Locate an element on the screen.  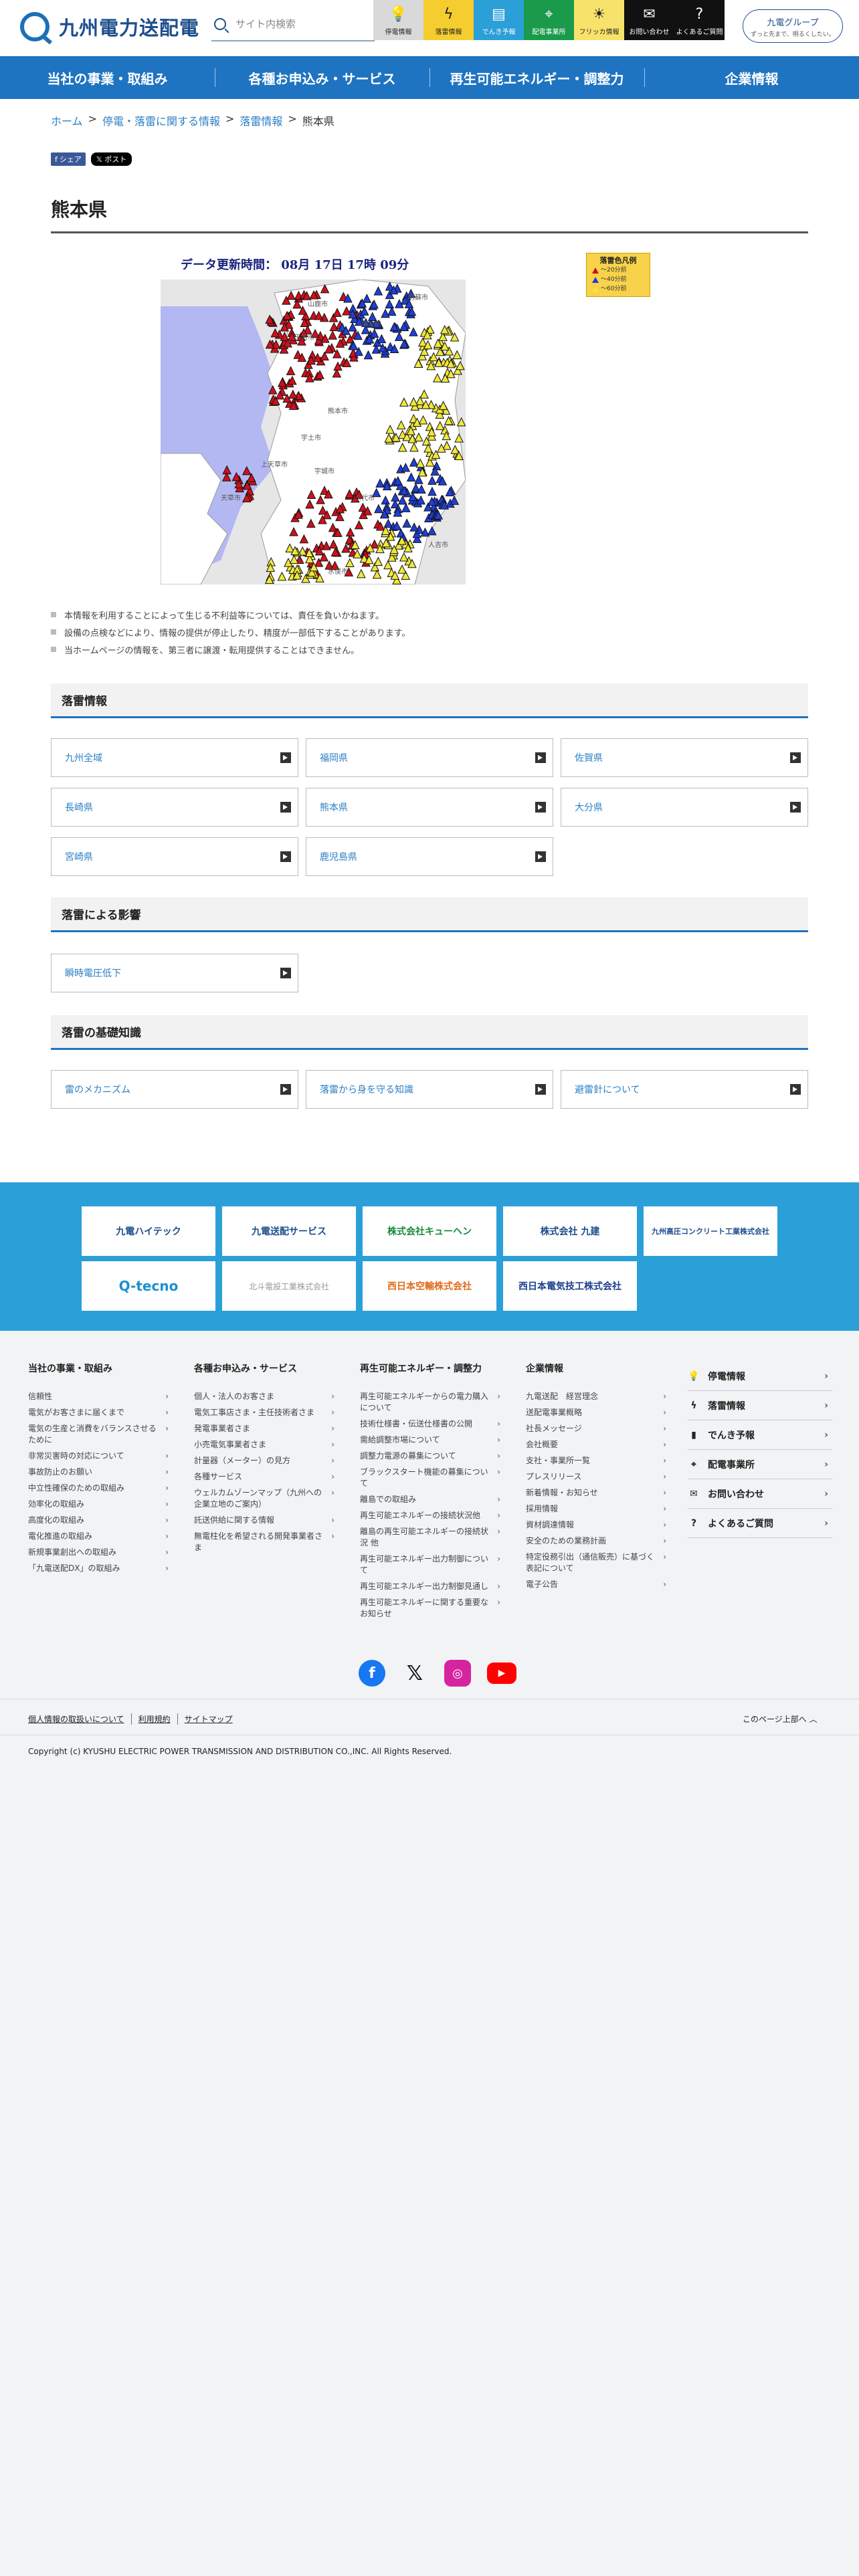
footer-link: 個人・法人のお客さま is located at coordinates (265, 1397).